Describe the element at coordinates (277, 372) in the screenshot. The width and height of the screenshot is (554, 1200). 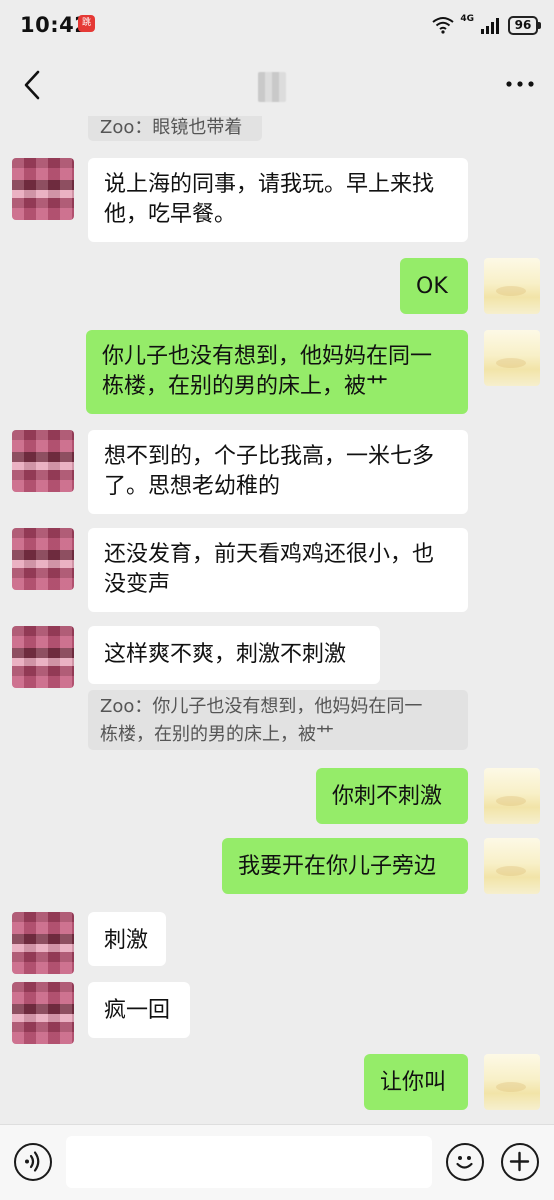
I see `message-bubble-sent: 你儿子也没有想到，他妈妈在同一 栋楼，在别的男的床上，被艹` at that location.